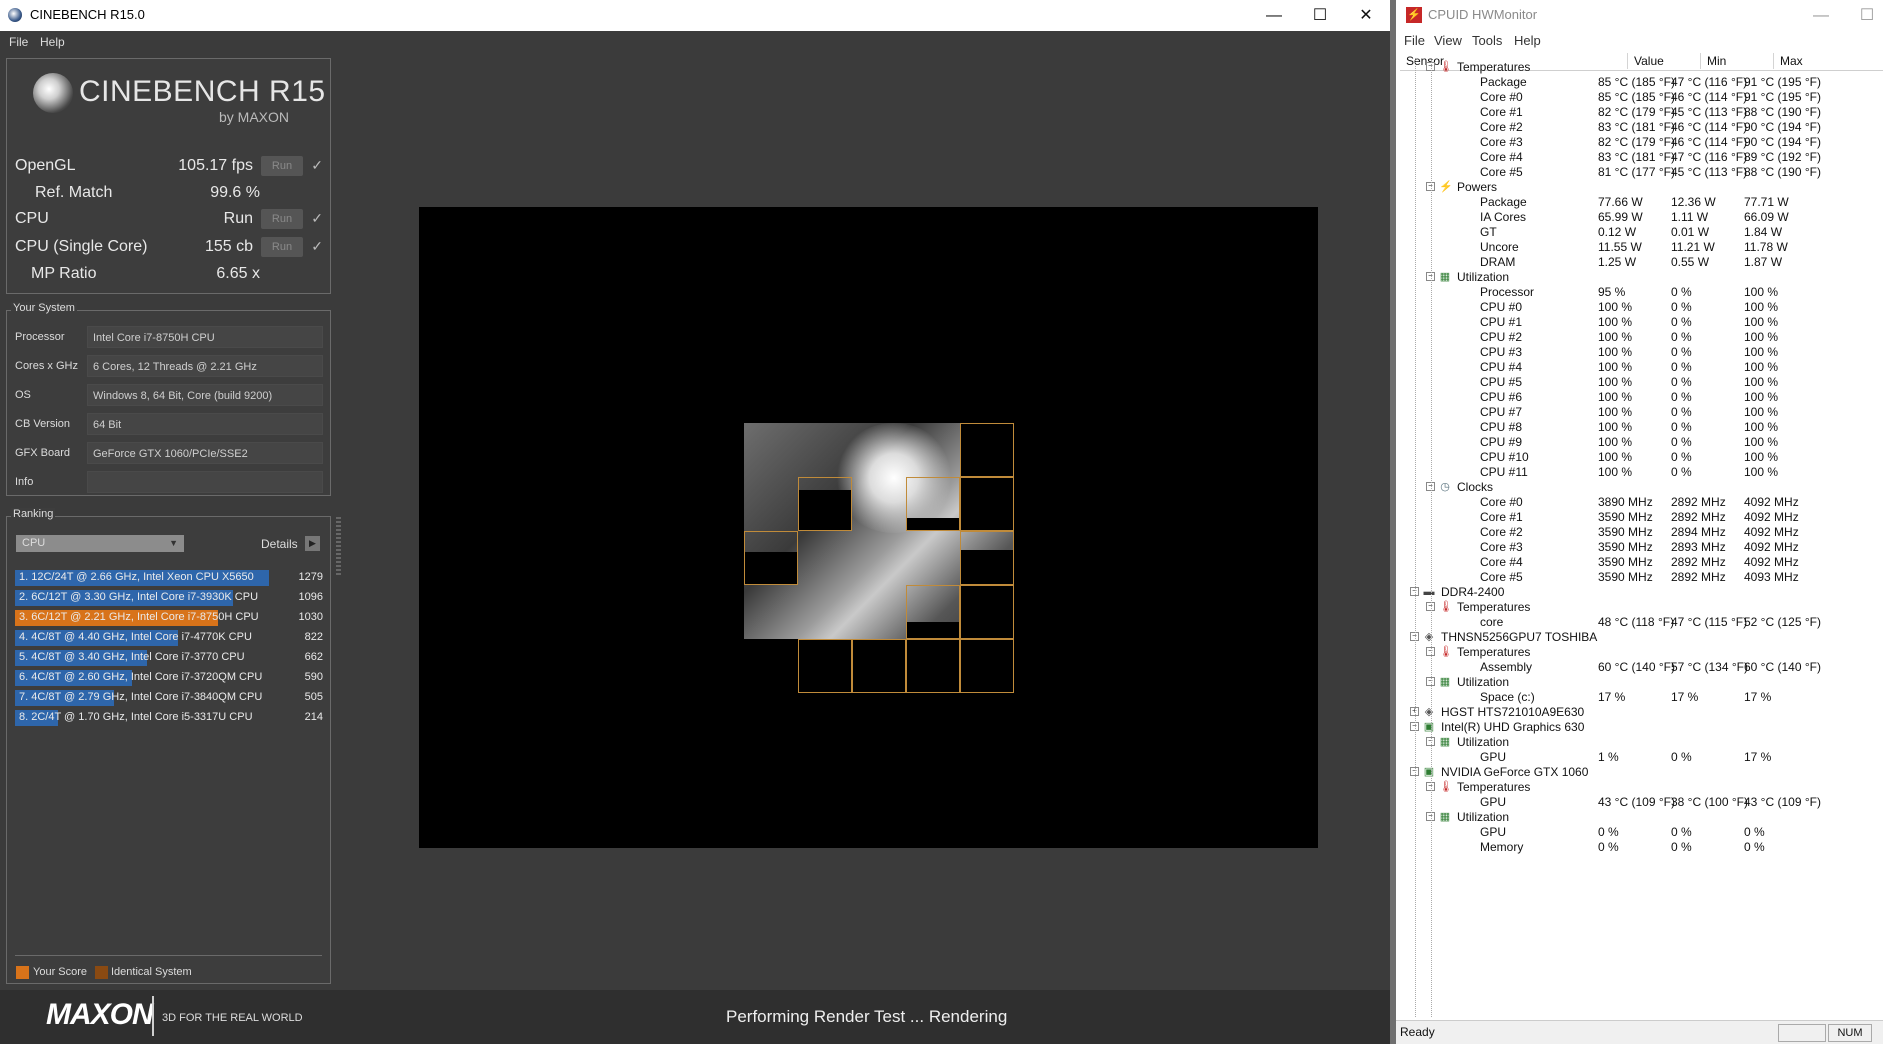 The image size is (1883, 1044). What do you see at coordinates (1366, 15) in the screenshot?
I see `close-button: ✕` at bounding box center [1366, 15].